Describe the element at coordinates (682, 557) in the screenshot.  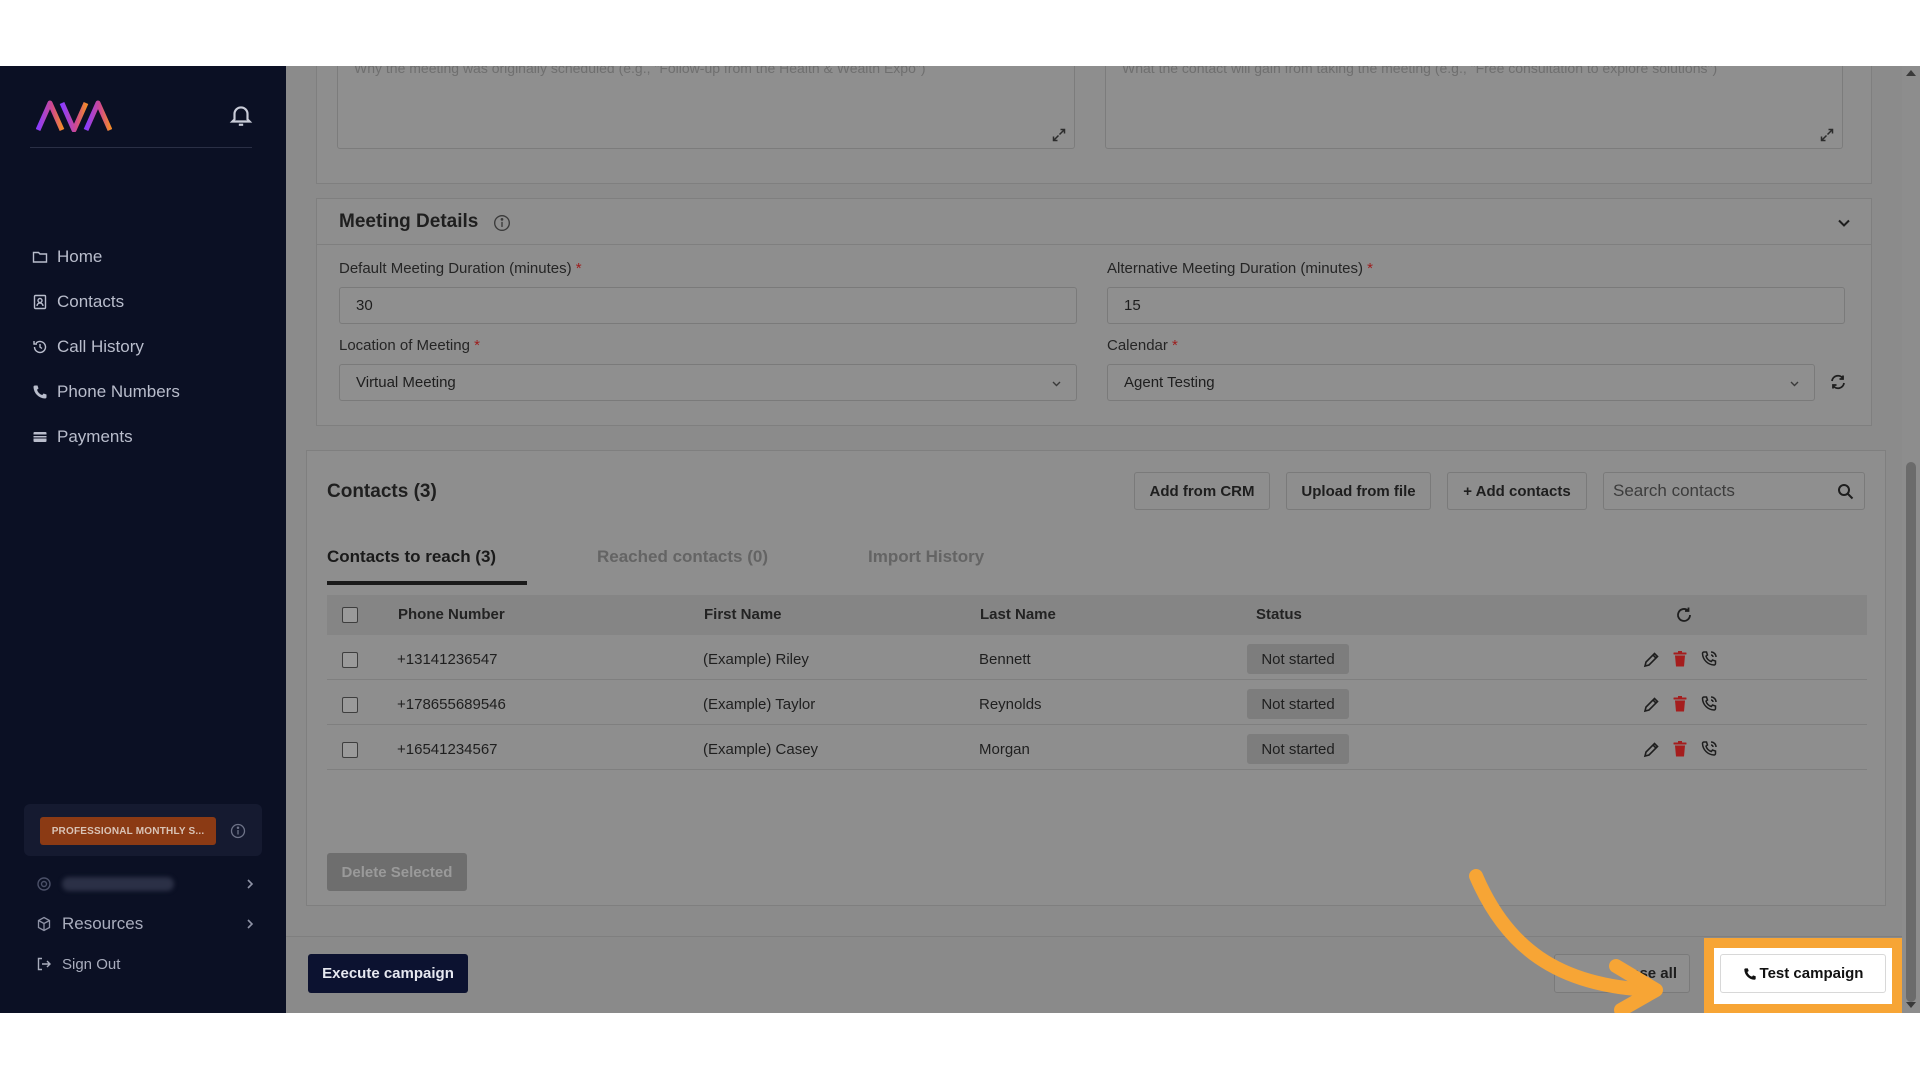
I see `tab-reached-contacts: Reached contacts (0)` at that location.